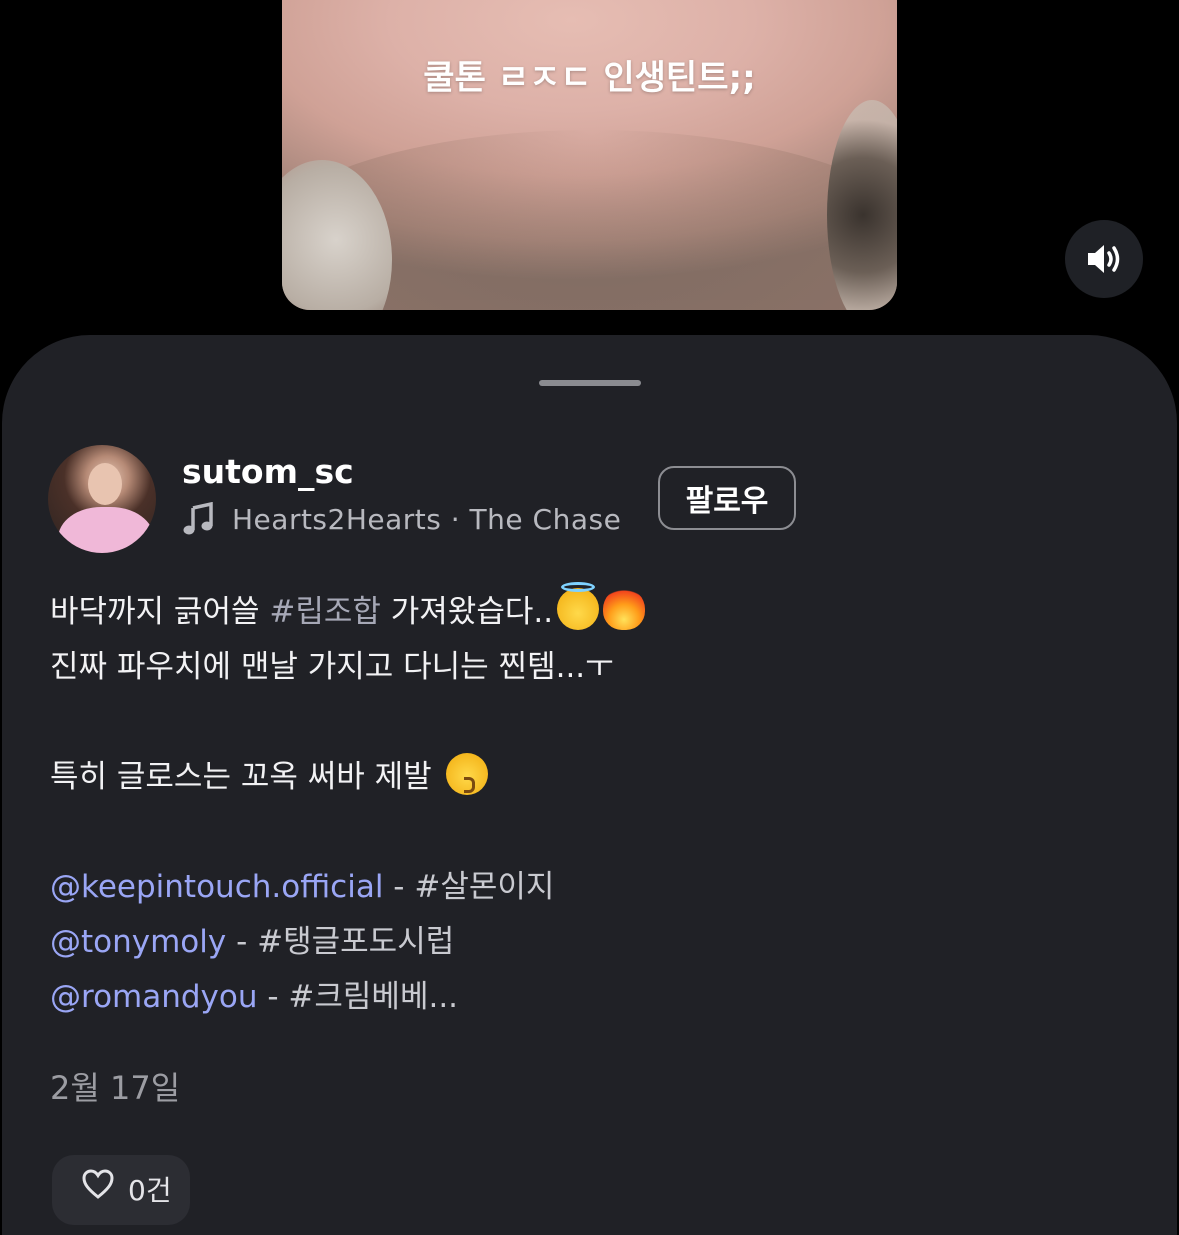 The image size is (1179, 1235). What do you see at coordinates (115, 1088) in the screenshot?
I see `post-date: 2월 17일` at bounding box center [115, 1088].